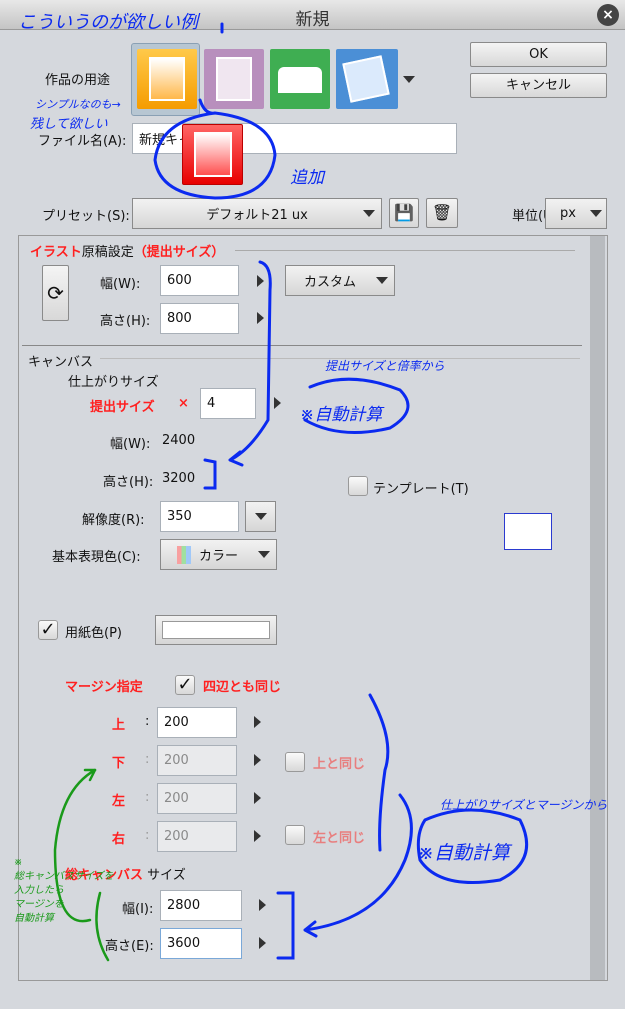 This screenshot has height=1009, width=625. I want to click on annotation-green: ※ 総キャンバスサイズを 入力したら マージンを 自動計算, so click(64, 890).